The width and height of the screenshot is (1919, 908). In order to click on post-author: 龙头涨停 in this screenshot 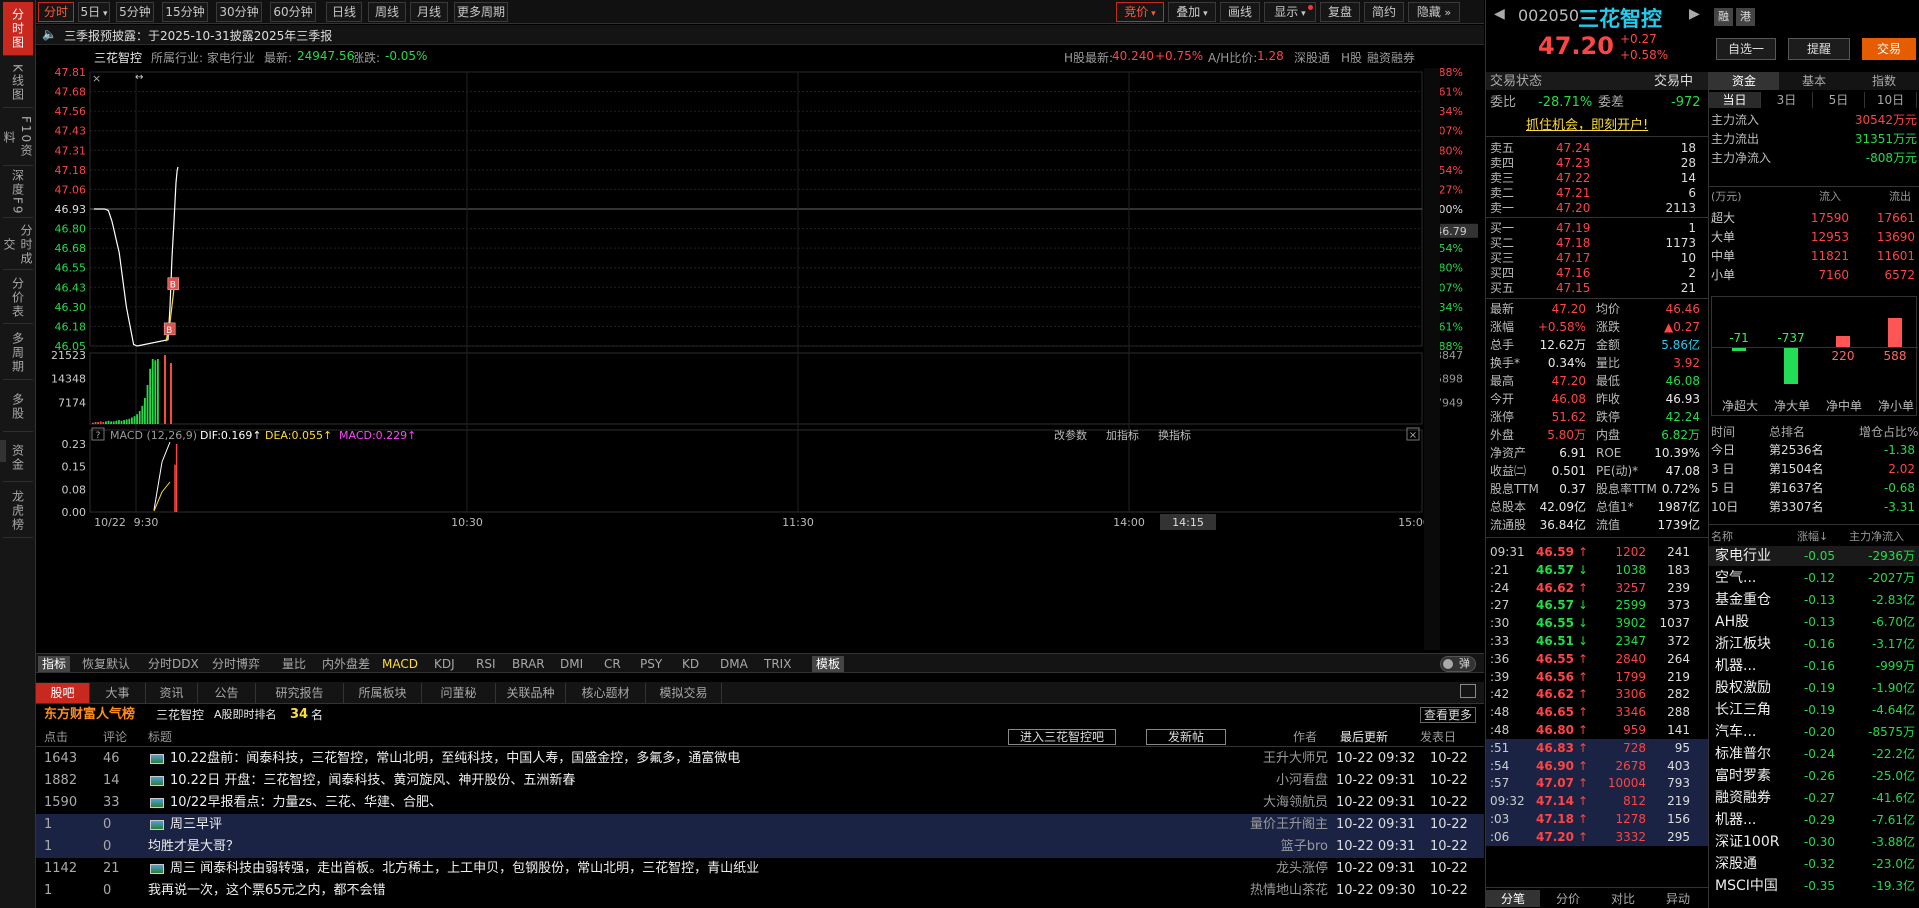, I will do `click(1282, 869)`.